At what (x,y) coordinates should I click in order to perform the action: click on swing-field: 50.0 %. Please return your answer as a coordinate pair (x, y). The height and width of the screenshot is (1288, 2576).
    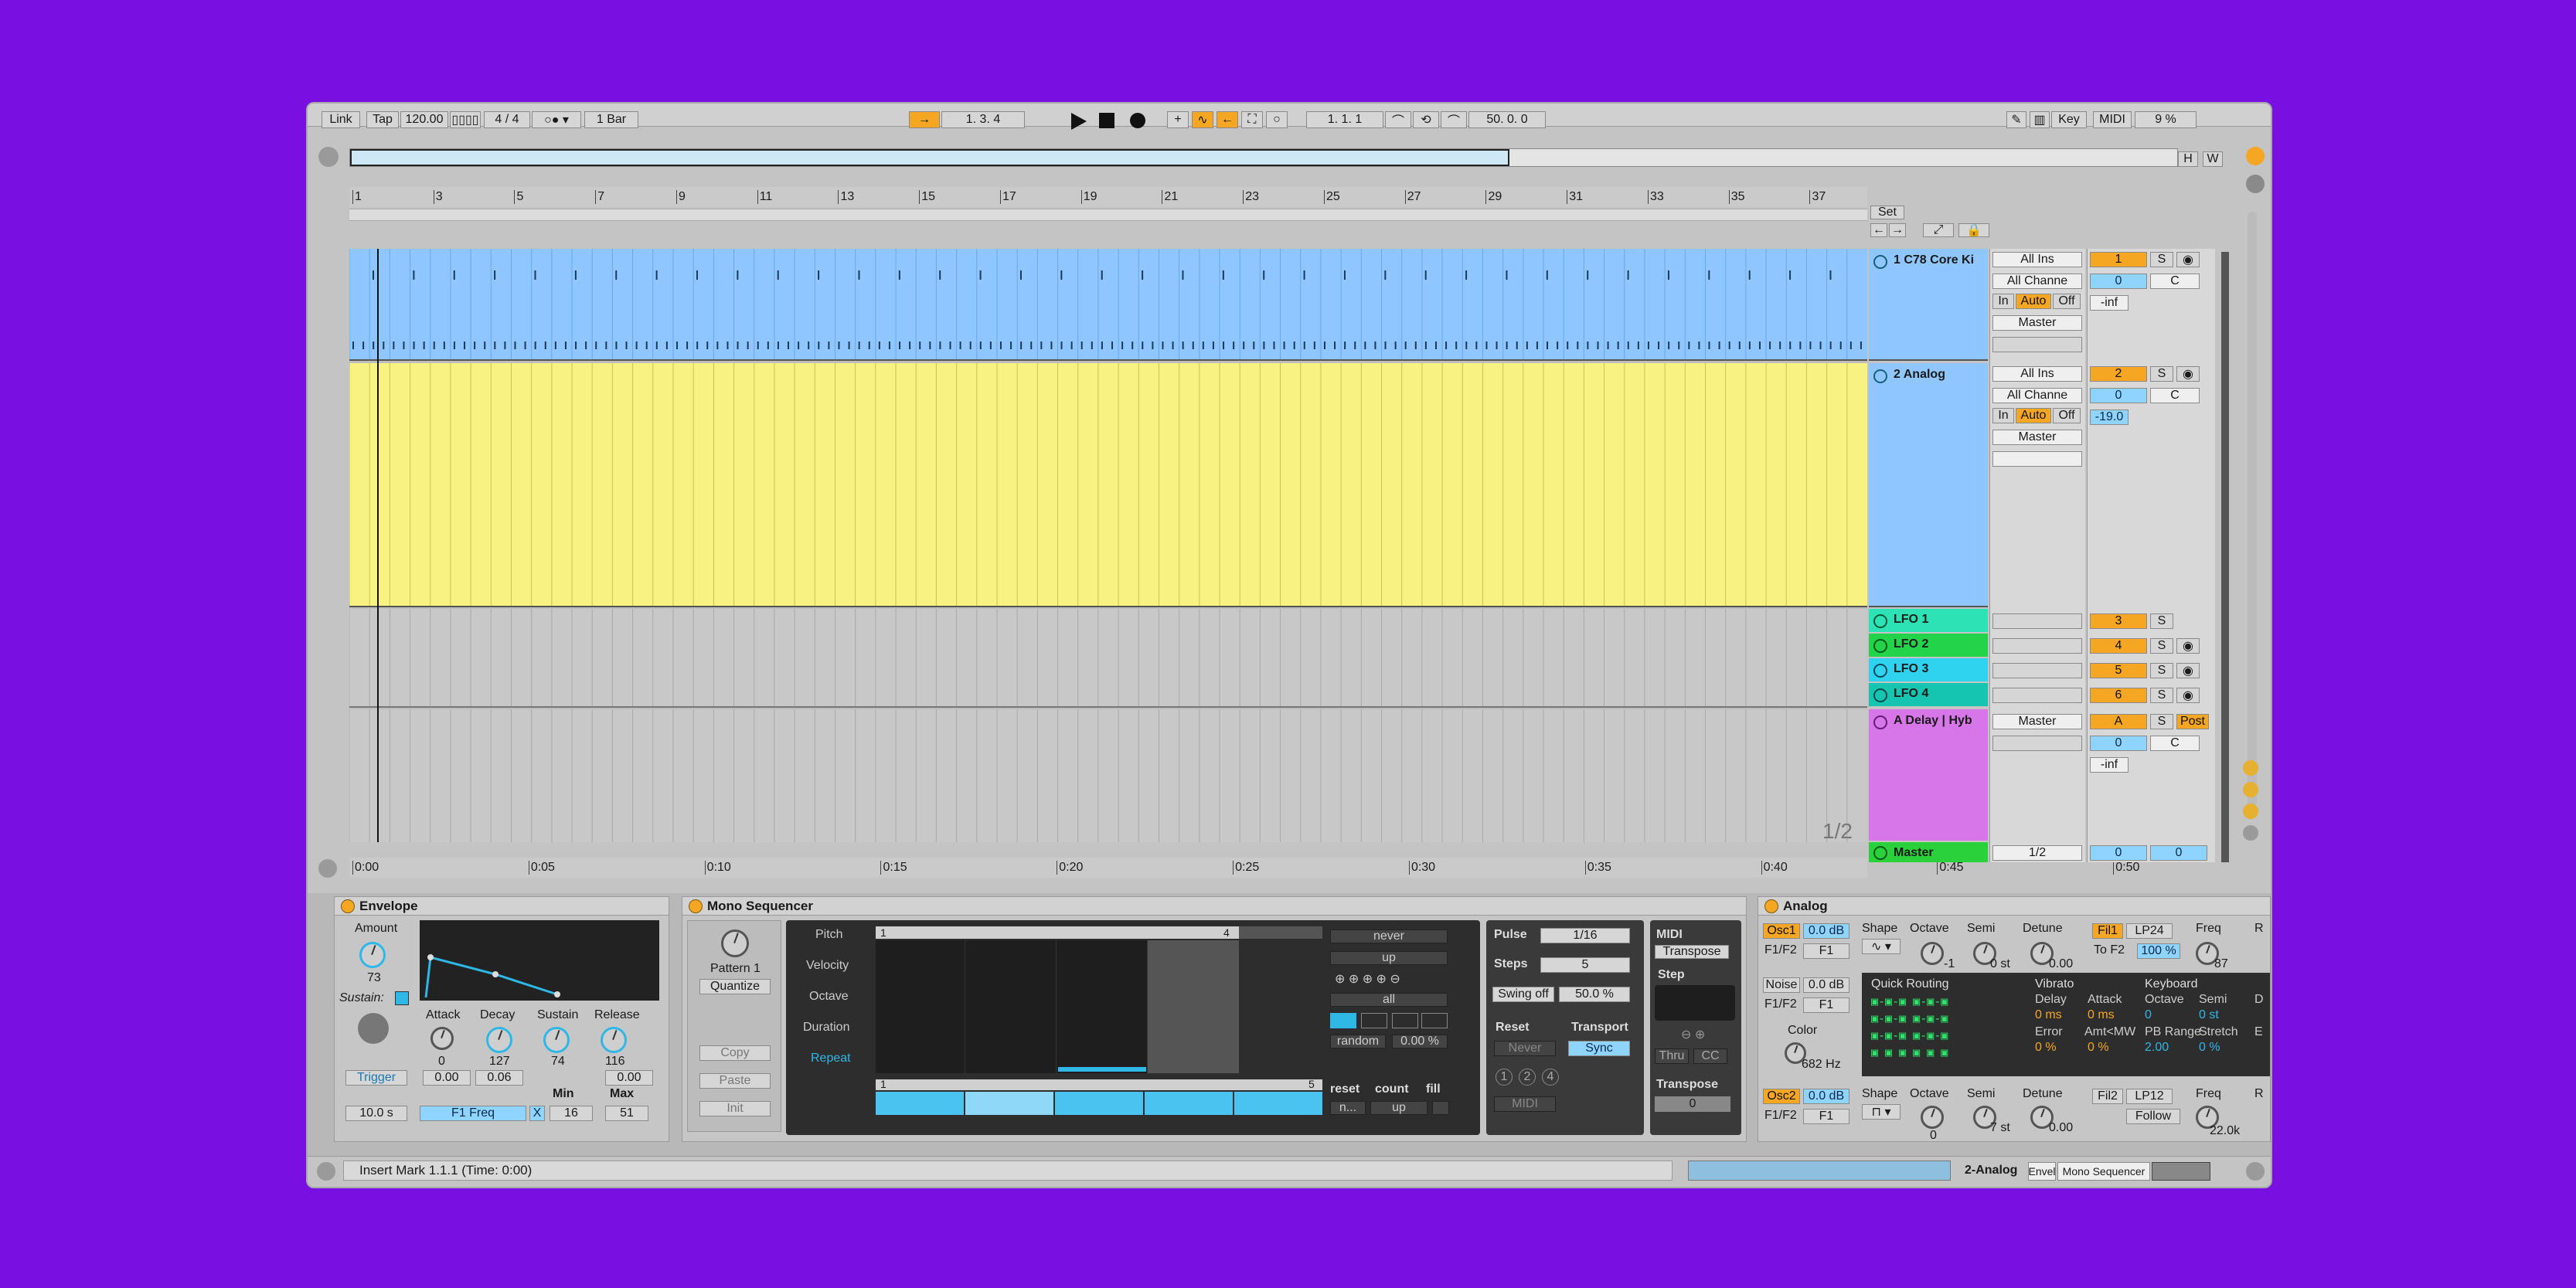
    Looking at the image, I should click on (1594, 994).